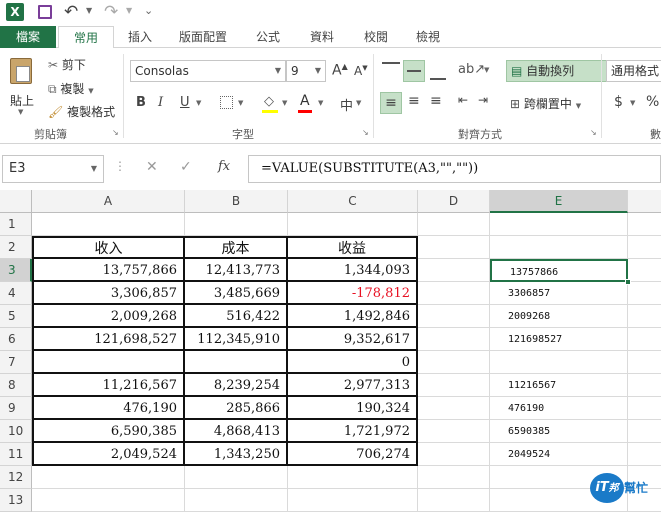 The width and height of the screenshot is (661, 512). I want to click on table-cell: -178,812, so click(353, 293).